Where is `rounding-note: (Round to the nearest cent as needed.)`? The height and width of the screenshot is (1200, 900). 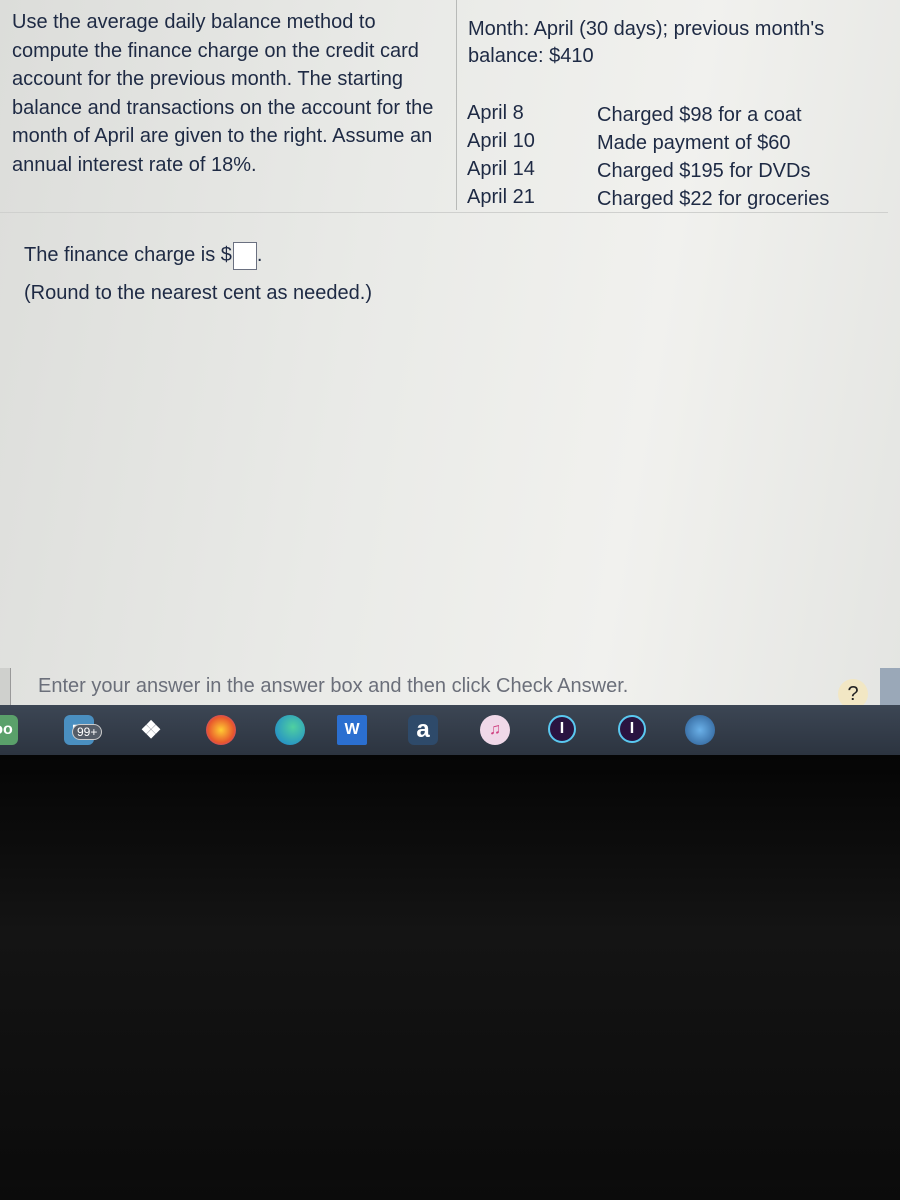
rounding-note: (Round to the nearest cent as needed.) is located at coordinates (198, 293).